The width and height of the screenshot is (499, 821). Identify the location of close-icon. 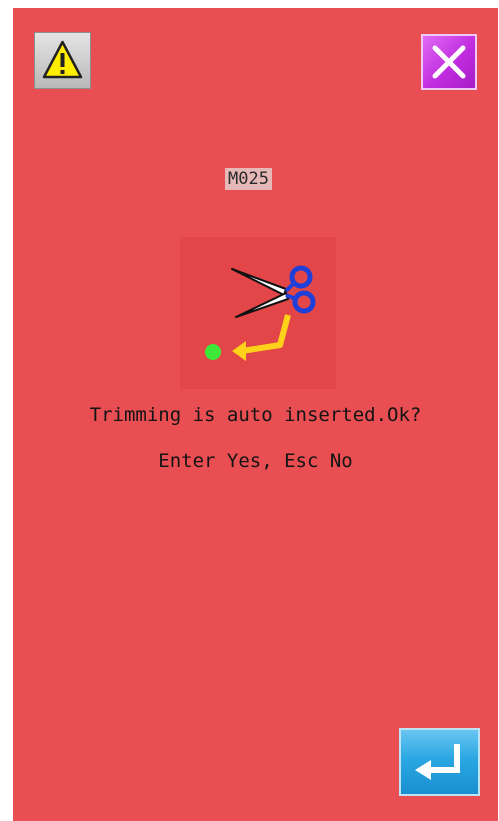
(449, 62).